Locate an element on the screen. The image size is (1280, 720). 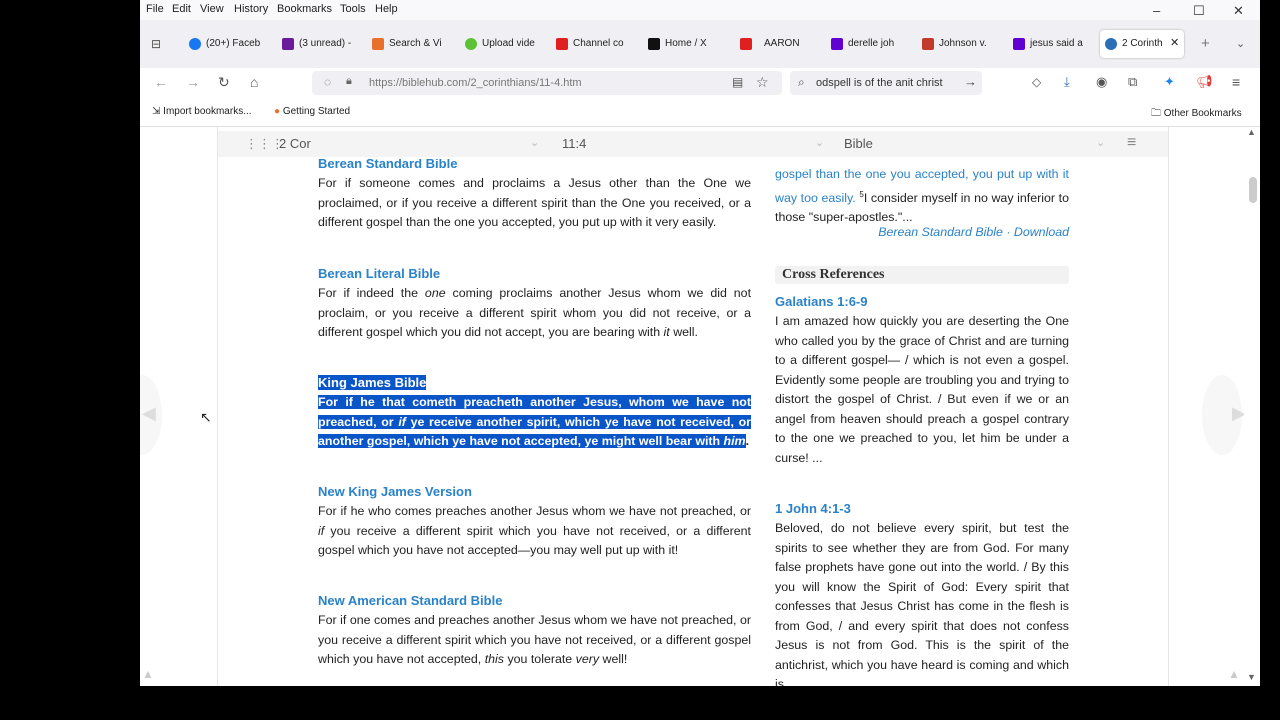
tab-2-corinthians: 2 Corinth ✕ is located at coordinates (1142, 44).